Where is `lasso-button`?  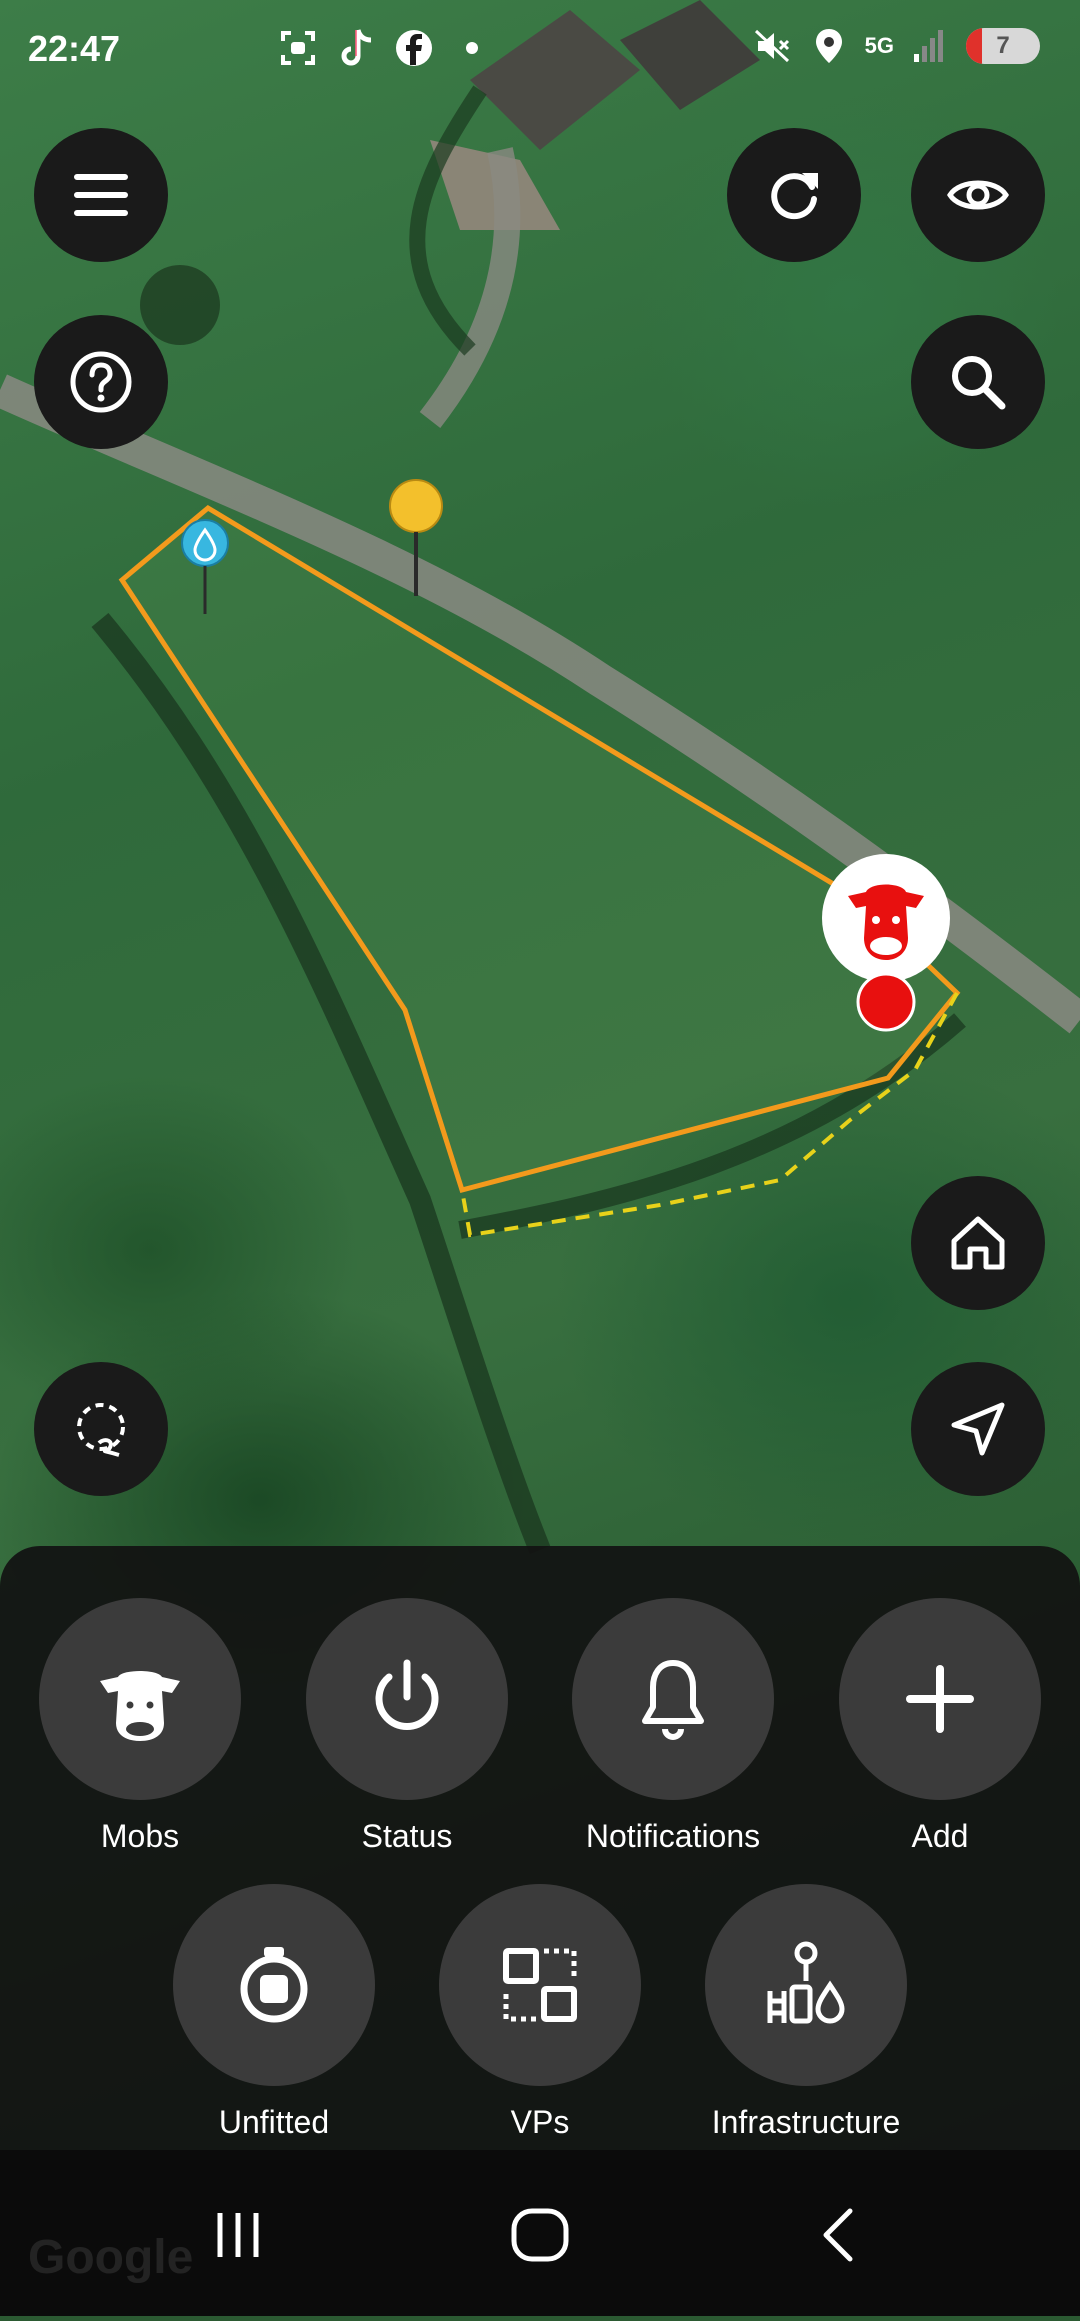 lasso-button is located at coordinates (101, 1429).